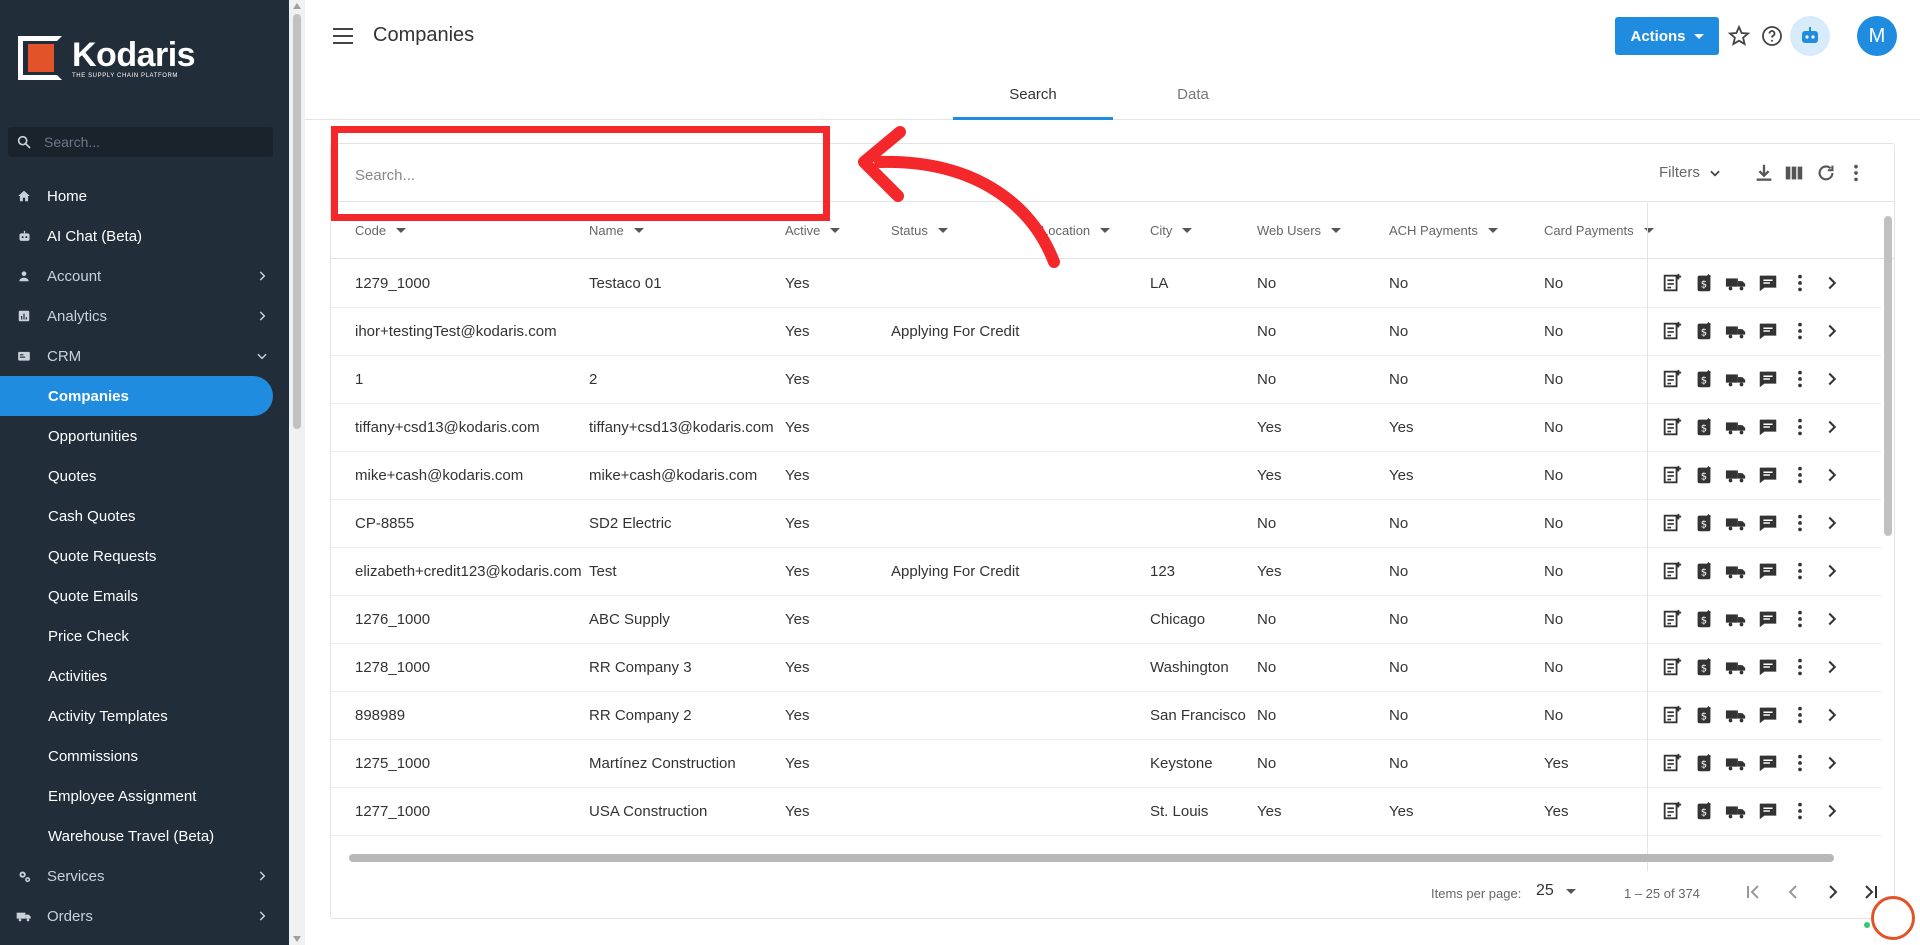 The width and height of the screenshot is (1920, 945). What do you see at coordinates (1833, 892) in the screenshot?
I see `next-page-icon` at bounding box center [1833, 892].